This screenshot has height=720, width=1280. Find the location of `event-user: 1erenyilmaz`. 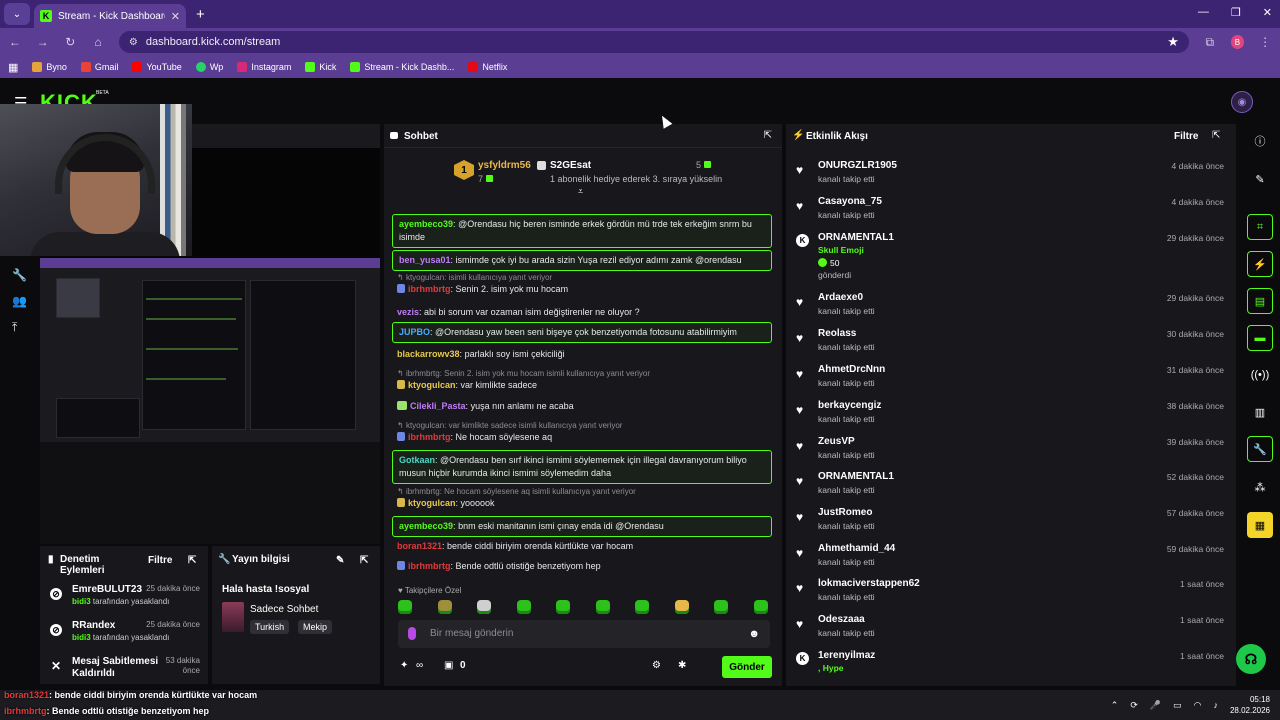

event-user: 1erenyilmaz is located at coordinates (846, 655).